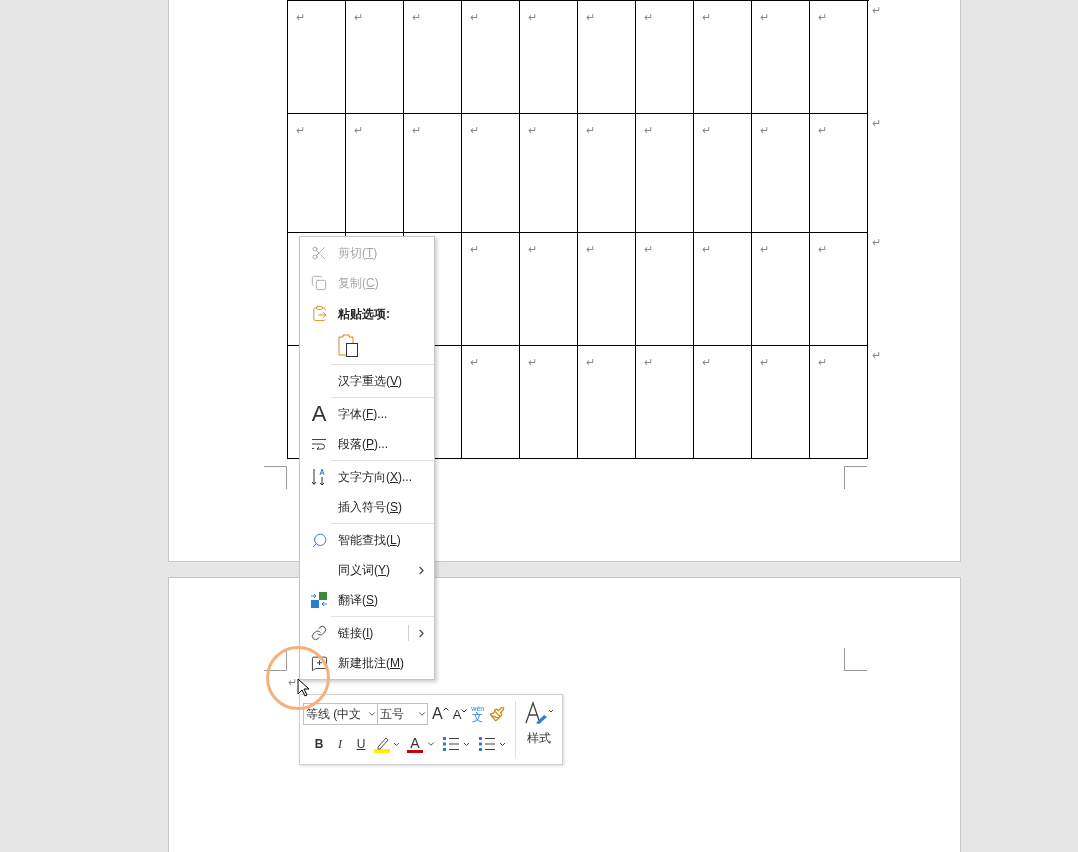  Describe the element at coordinates (319, 744) in the screenshot. I see `bold-button: B` at that location.